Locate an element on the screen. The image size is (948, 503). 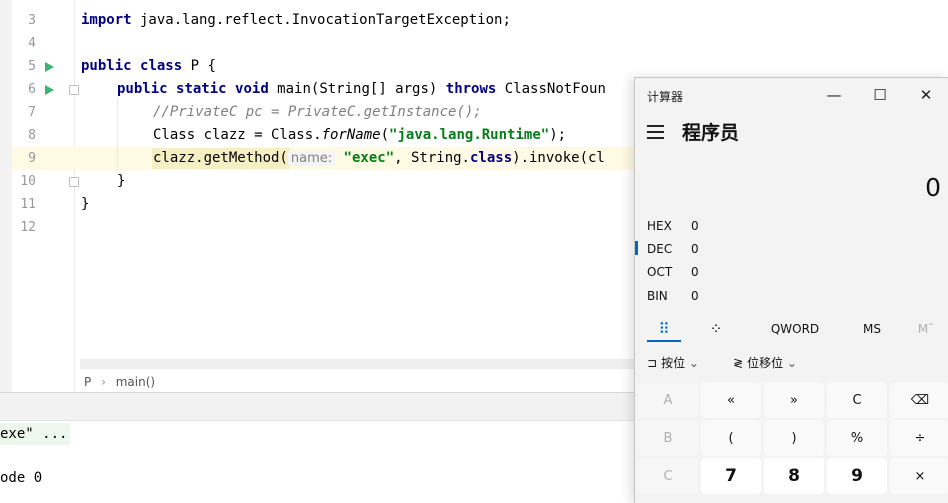
bit-toggle-keypad-icon: ⁘ is located at coordinates (716, 329).